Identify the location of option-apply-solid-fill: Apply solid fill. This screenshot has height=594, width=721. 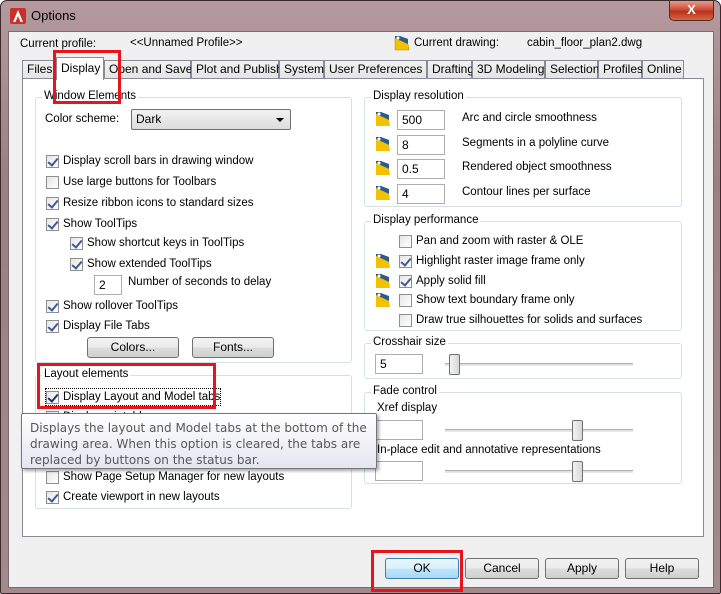
(442, 281).